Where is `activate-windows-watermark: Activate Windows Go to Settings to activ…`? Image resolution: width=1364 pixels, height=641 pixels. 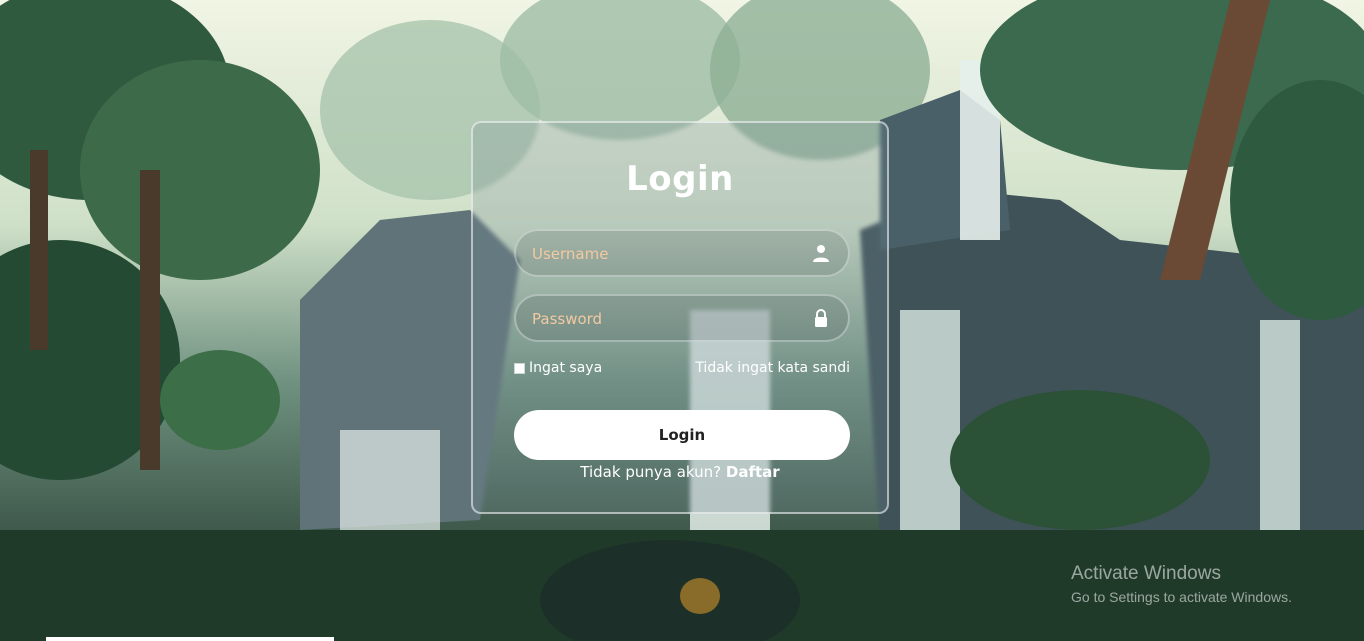
activate-windows-watermark: Activate Windows Go to Settings to activ… is located at coordinates (1181, 584).